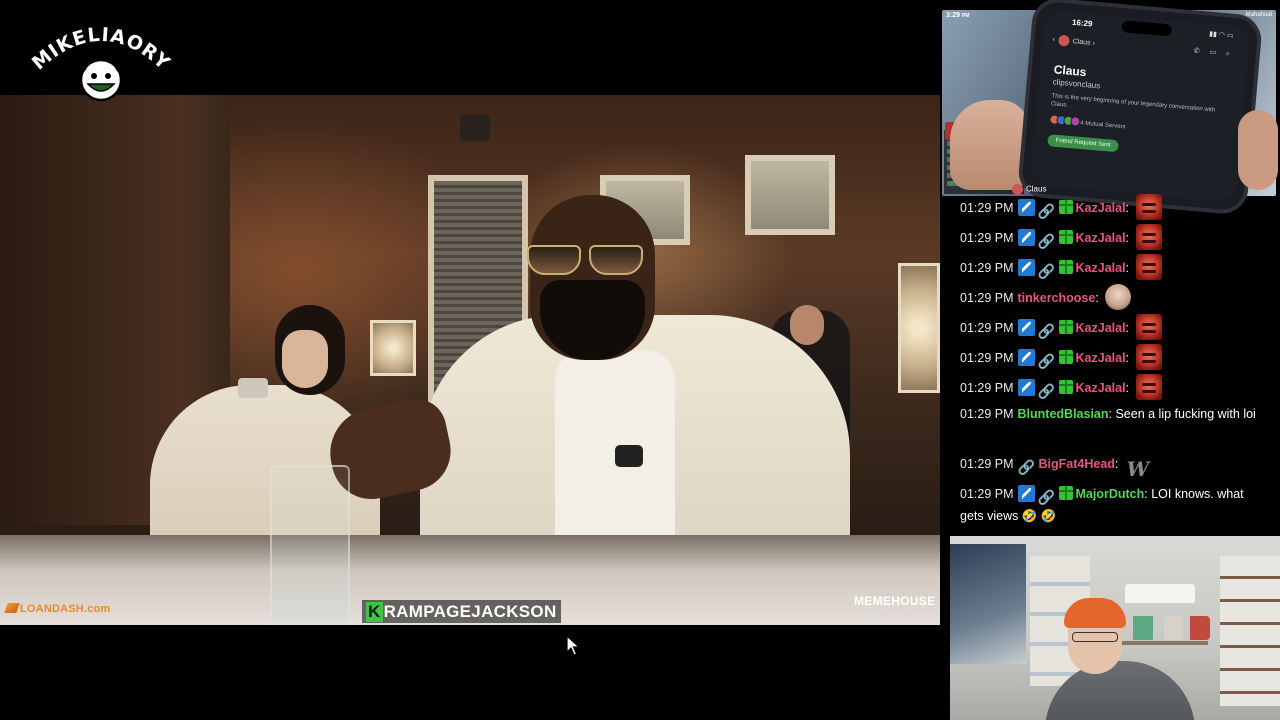 This screenshot has width=1280, height=720. What do you see at coordinates (990, 145) in the screenshot?
I see `holding-hand` at bounding box center [990, 145].